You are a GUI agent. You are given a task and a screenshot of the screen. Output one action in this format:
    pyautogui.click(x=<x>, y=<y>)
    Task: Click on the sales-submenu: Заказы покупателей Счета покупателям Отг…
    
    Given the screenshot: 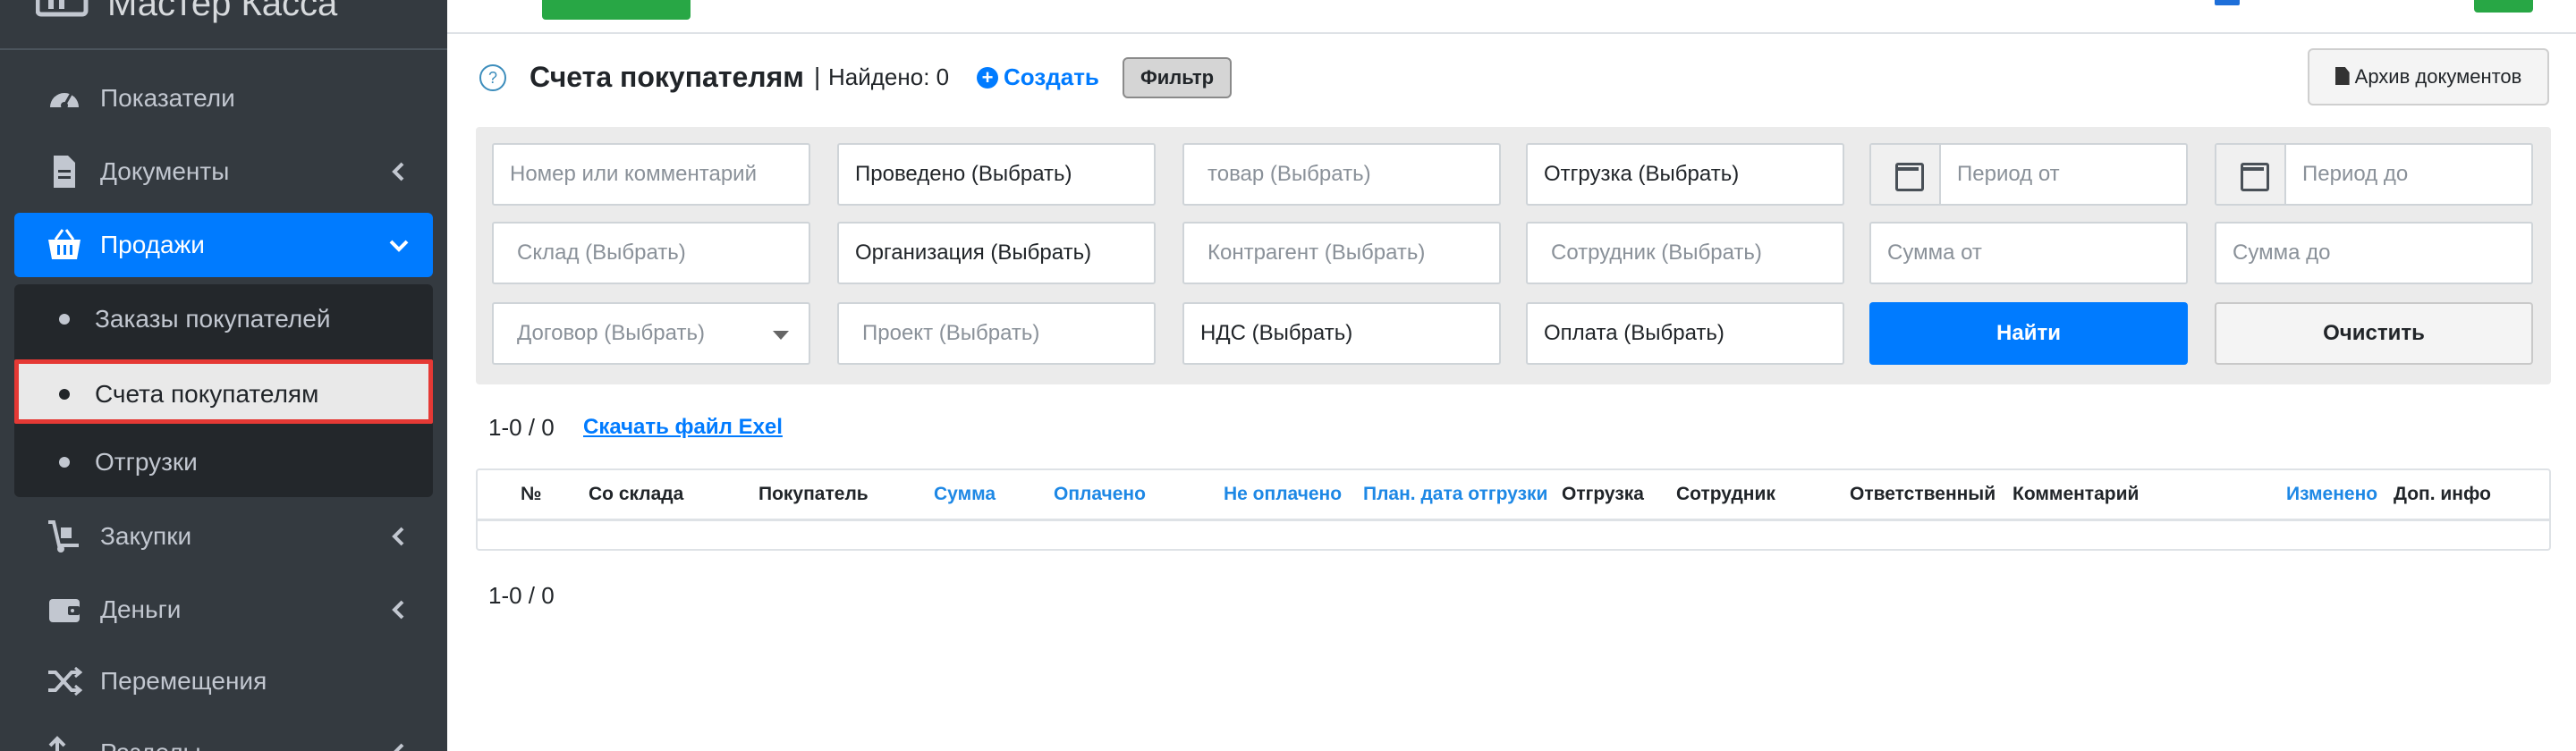 What is the action you would take?
    pyautogui.click(x=223, y=390)
    